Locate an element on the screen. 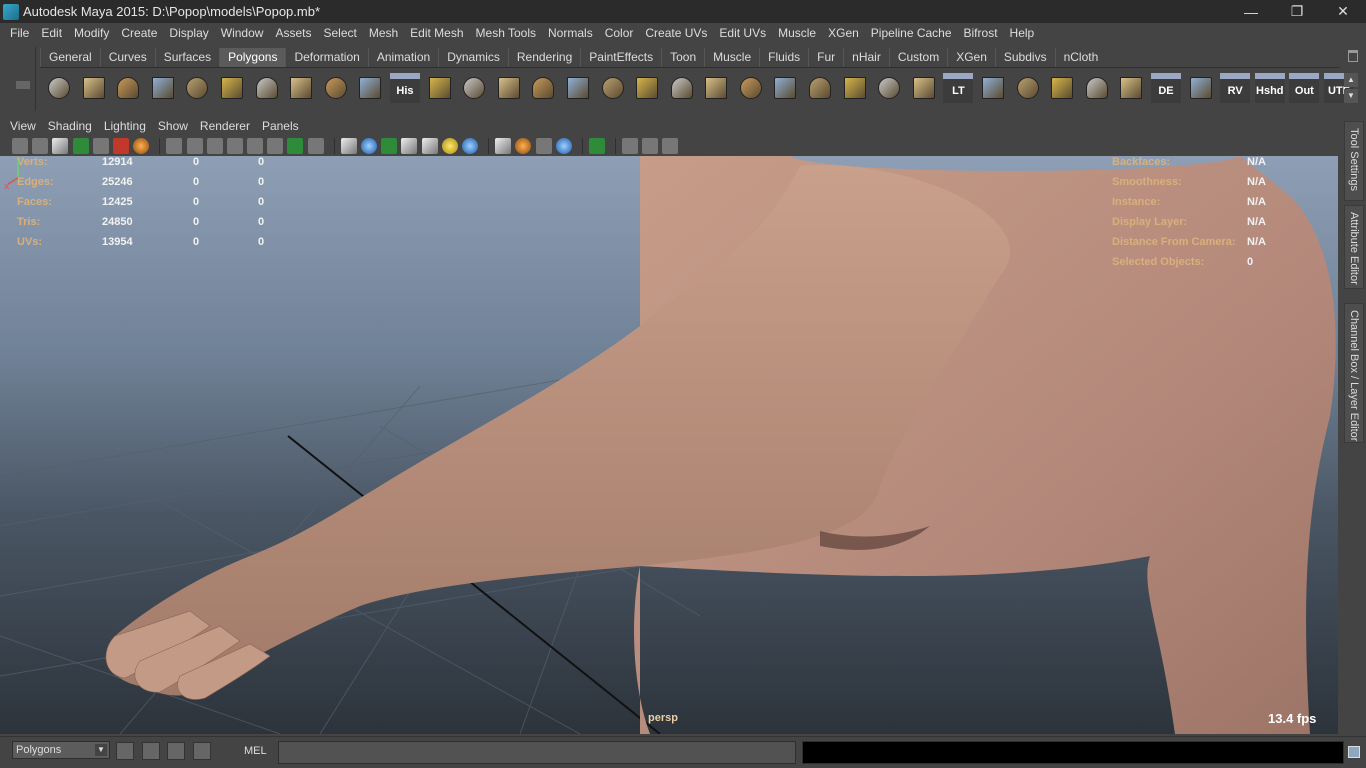  shelf-tab-subdivs: Subdivs is located at coordinates (1024, 57).